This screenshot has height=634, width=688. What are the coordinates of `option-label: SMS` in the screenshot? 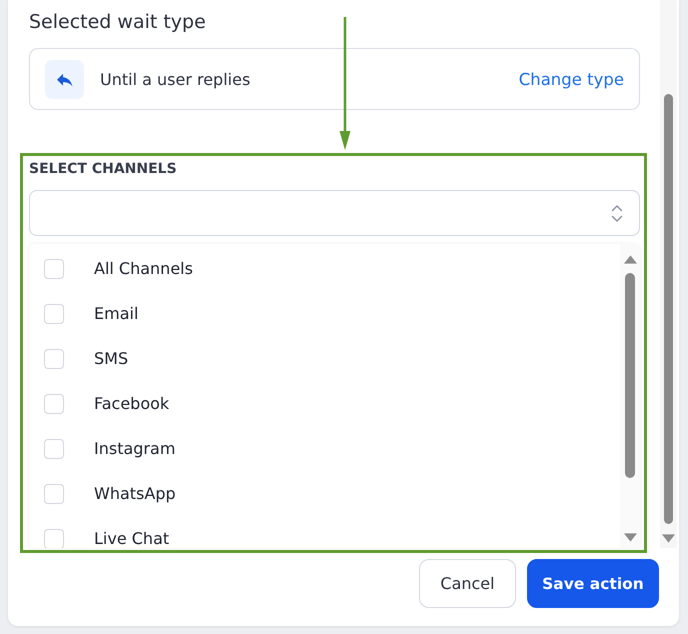 It's located at (111, 358).